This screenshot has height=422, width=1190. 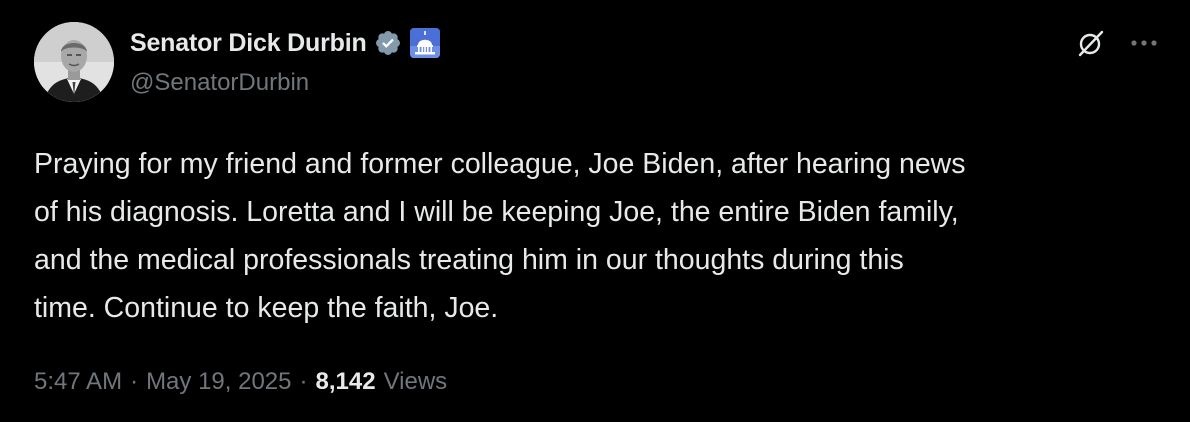 What do you see at coordinates (218, 382) in the screenshot?
I see `tweet-date: May 19, 2025` at bounding box center [218, 382].